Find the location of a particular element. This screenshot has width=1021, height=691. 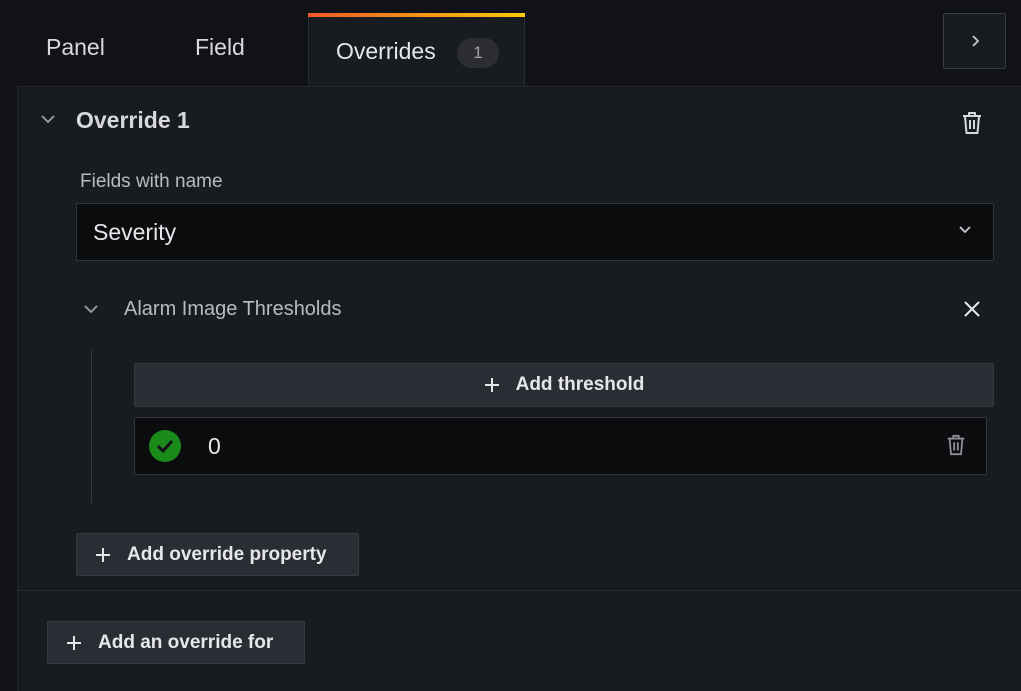

property-indent-line is located at coordinates (91, 426).